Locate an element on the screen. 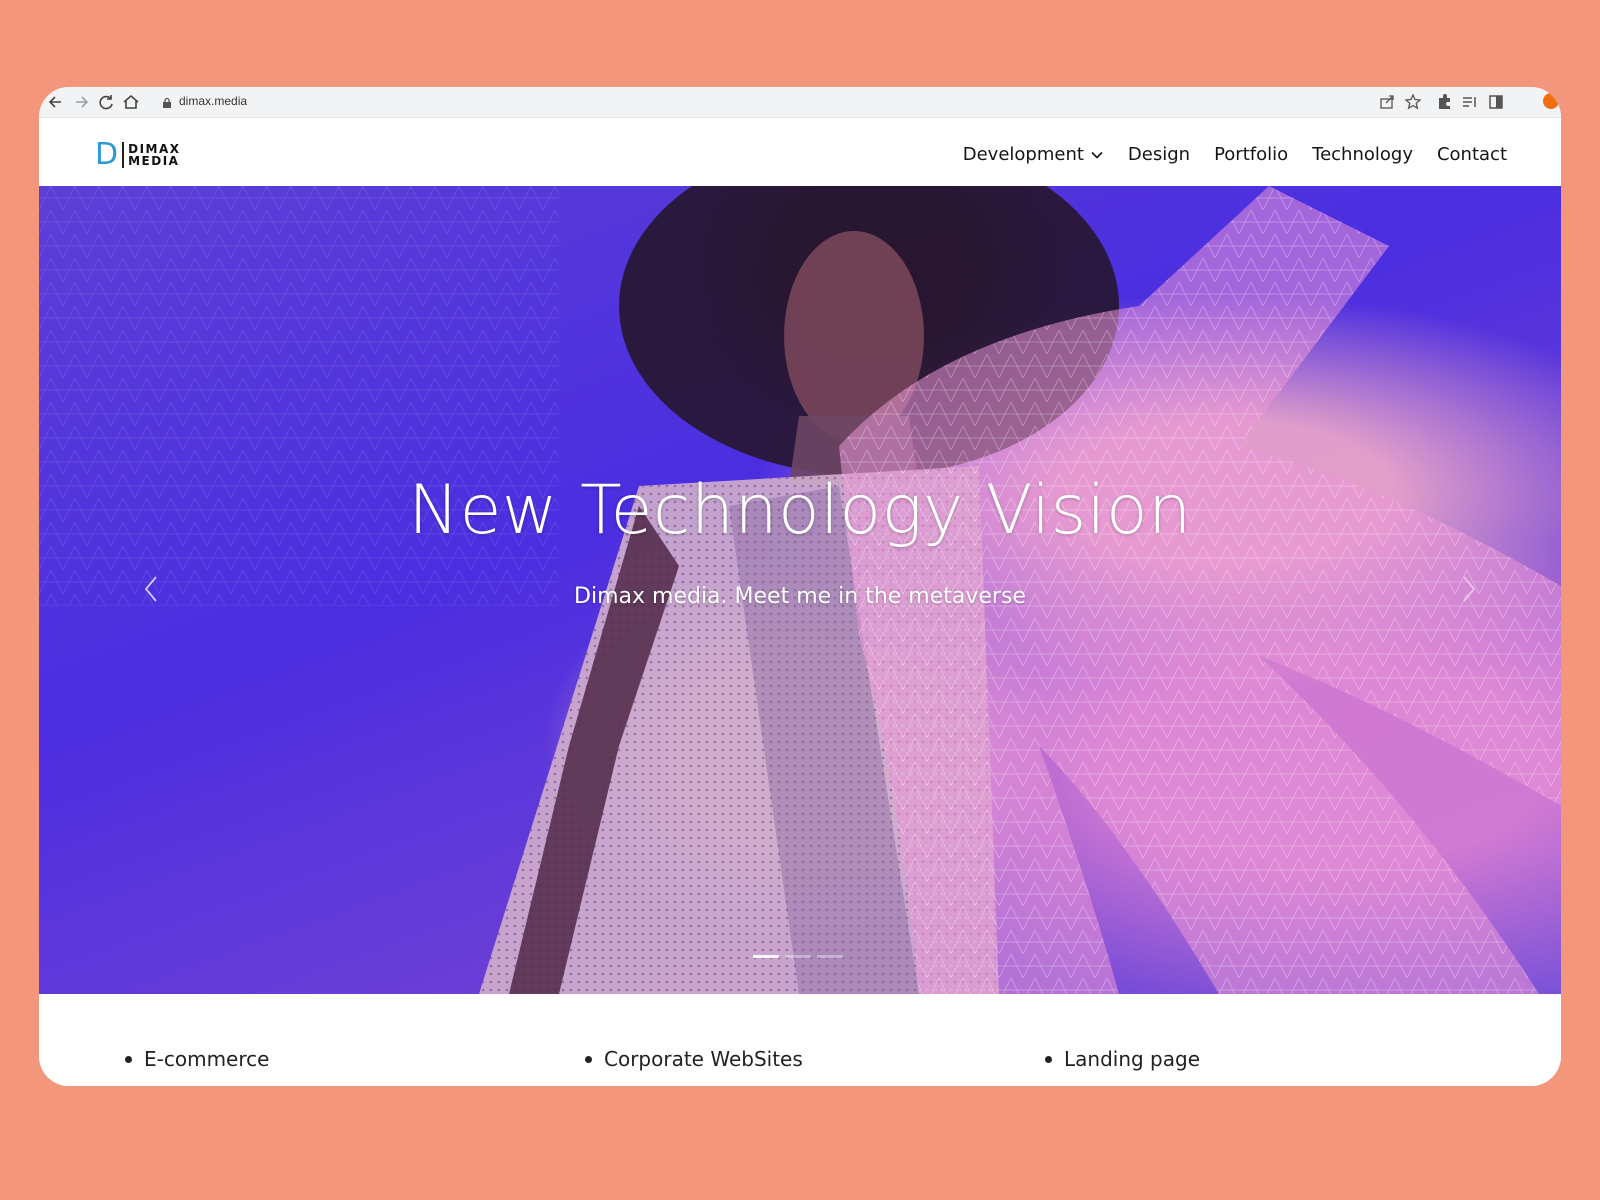 Image resolution: width=1600 pixels, height=1200 pixels. site-logo: D DIMAX MEDIA is located at coordinates (138, 155).